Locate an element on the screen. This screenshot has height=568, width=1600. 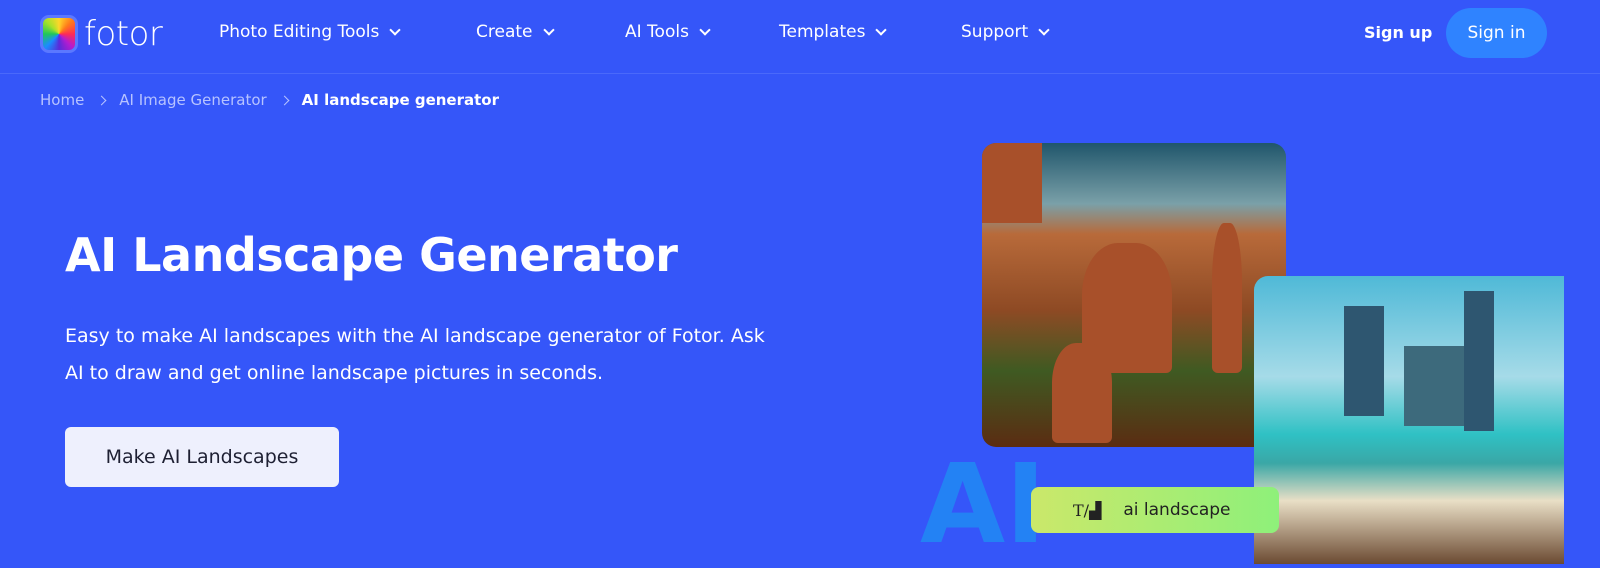
sign-up-link: Sign up is located at coordinates (1398, 32).